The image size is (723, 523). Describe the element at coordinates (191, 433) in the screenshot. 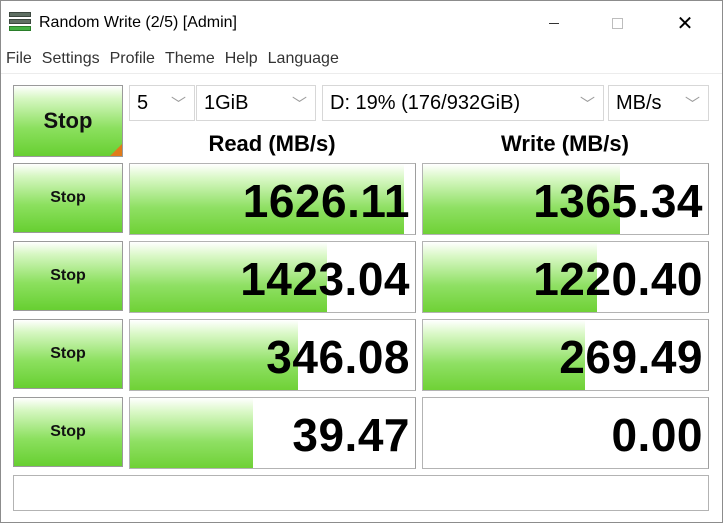

I see `read-progress-bar` at that location.